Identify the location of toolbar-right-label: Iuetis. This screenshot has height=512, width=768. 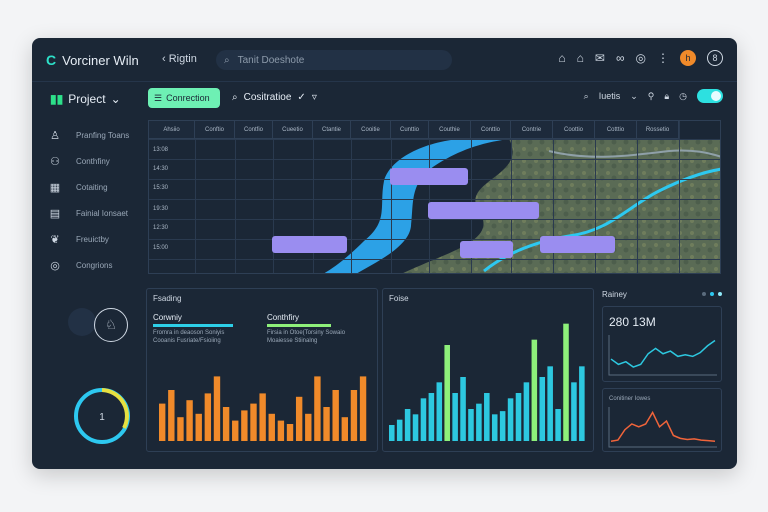
(610, 96).